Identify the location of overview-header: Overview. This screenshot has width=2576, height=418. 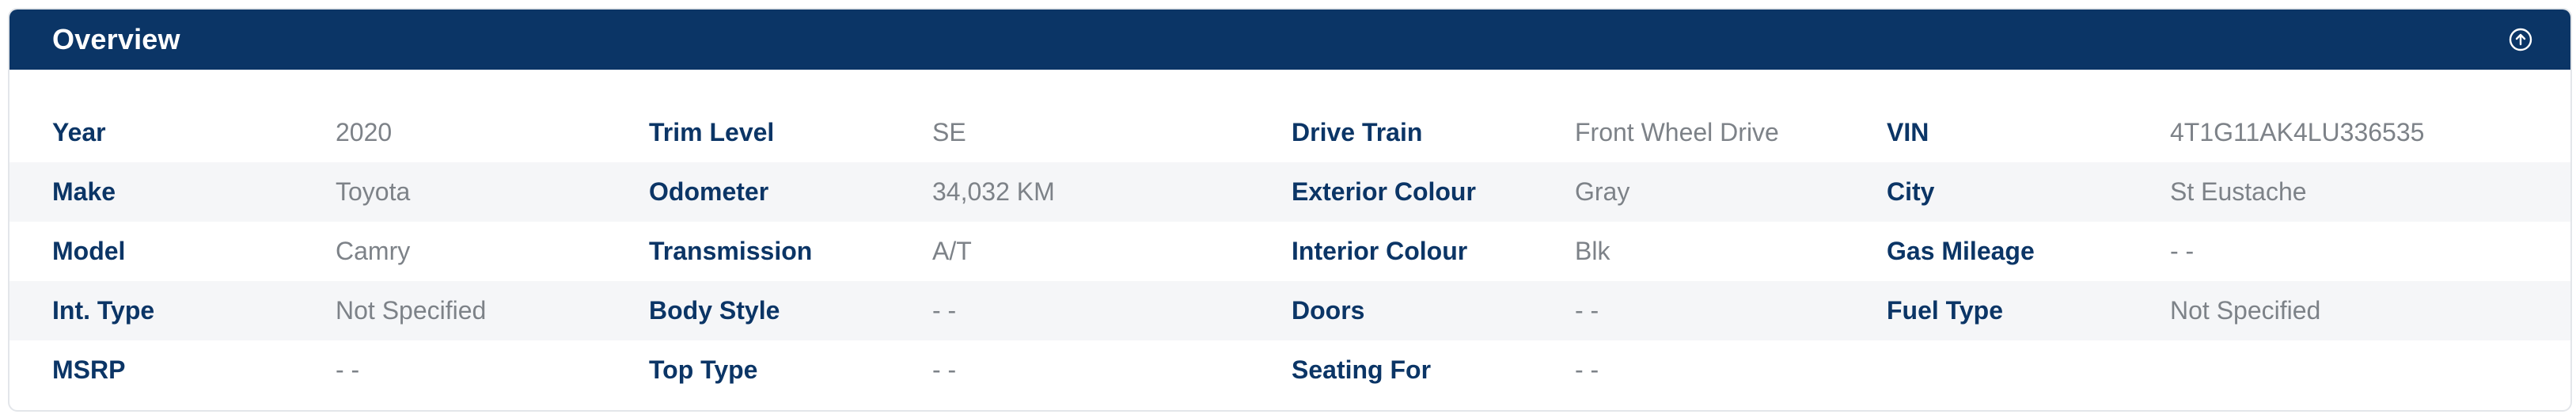
(1289, 40).